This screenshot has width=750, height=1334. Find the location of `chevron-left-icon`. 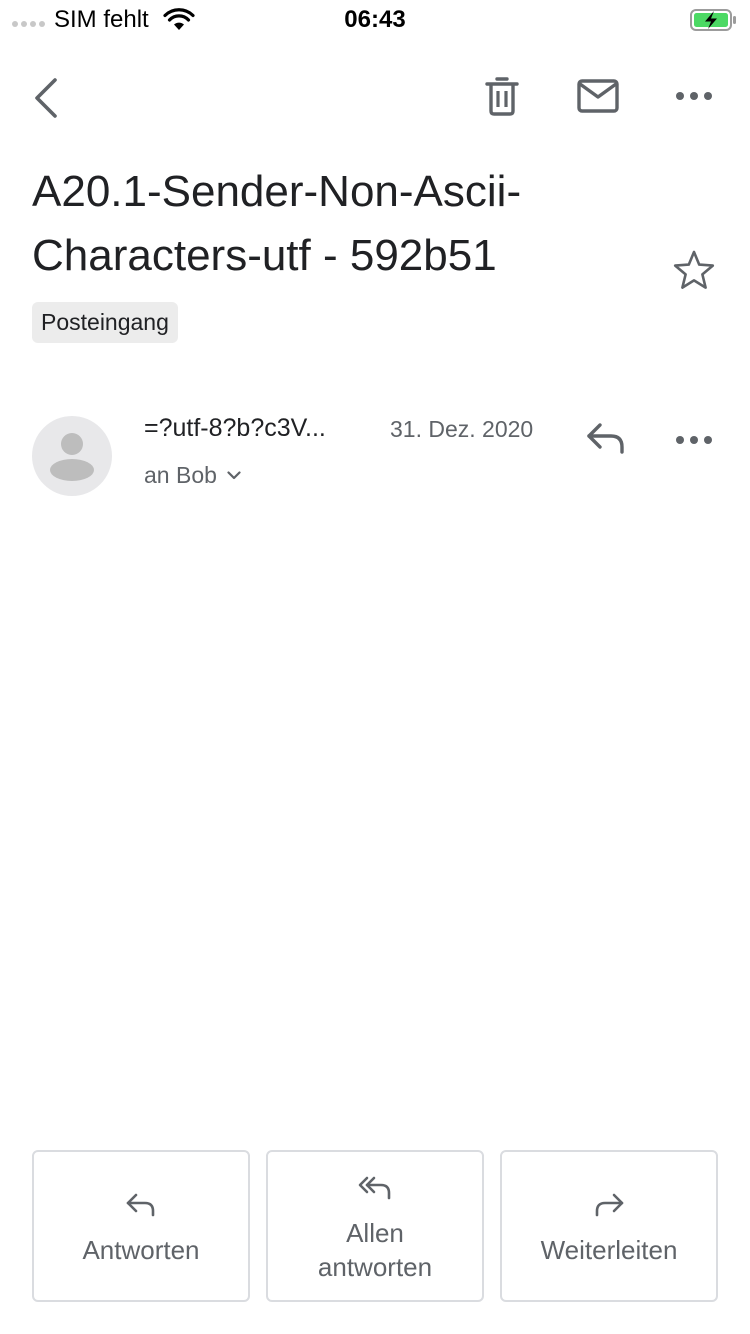

chevron-left-icon is located at coordinates (46, 98).